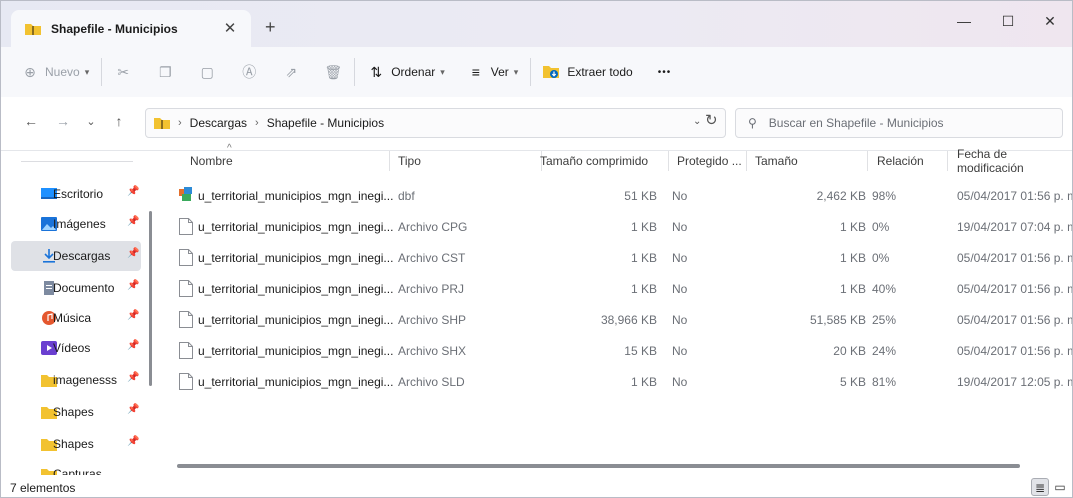 The height and width of the screenshot is (498, 1073). What do you see at coordinates (31, 121) in the screenshot?
I see `back-arrow-icon: ←` at bounding box center [31, 121].